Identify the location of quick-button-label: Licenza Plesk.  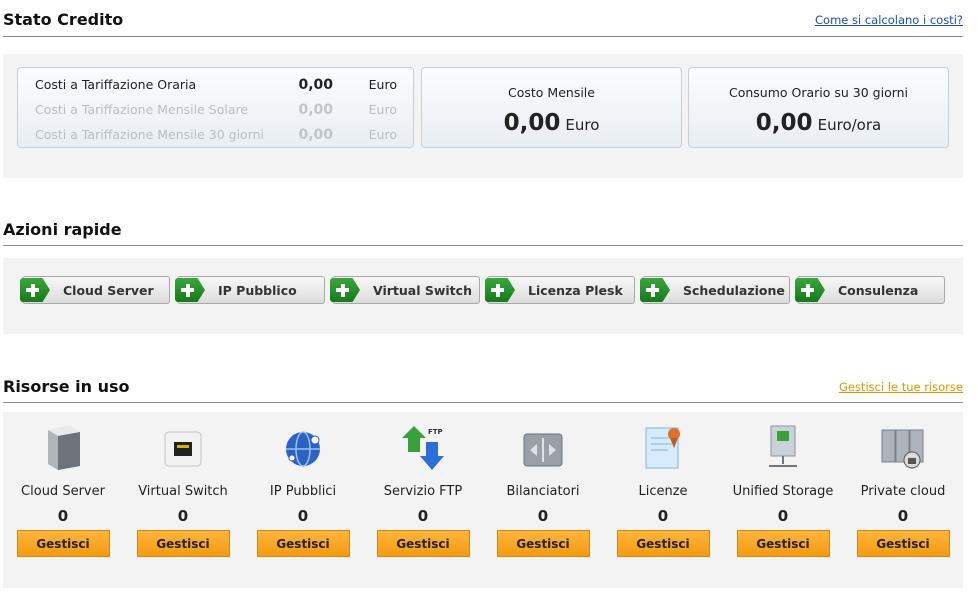
(575, 290).